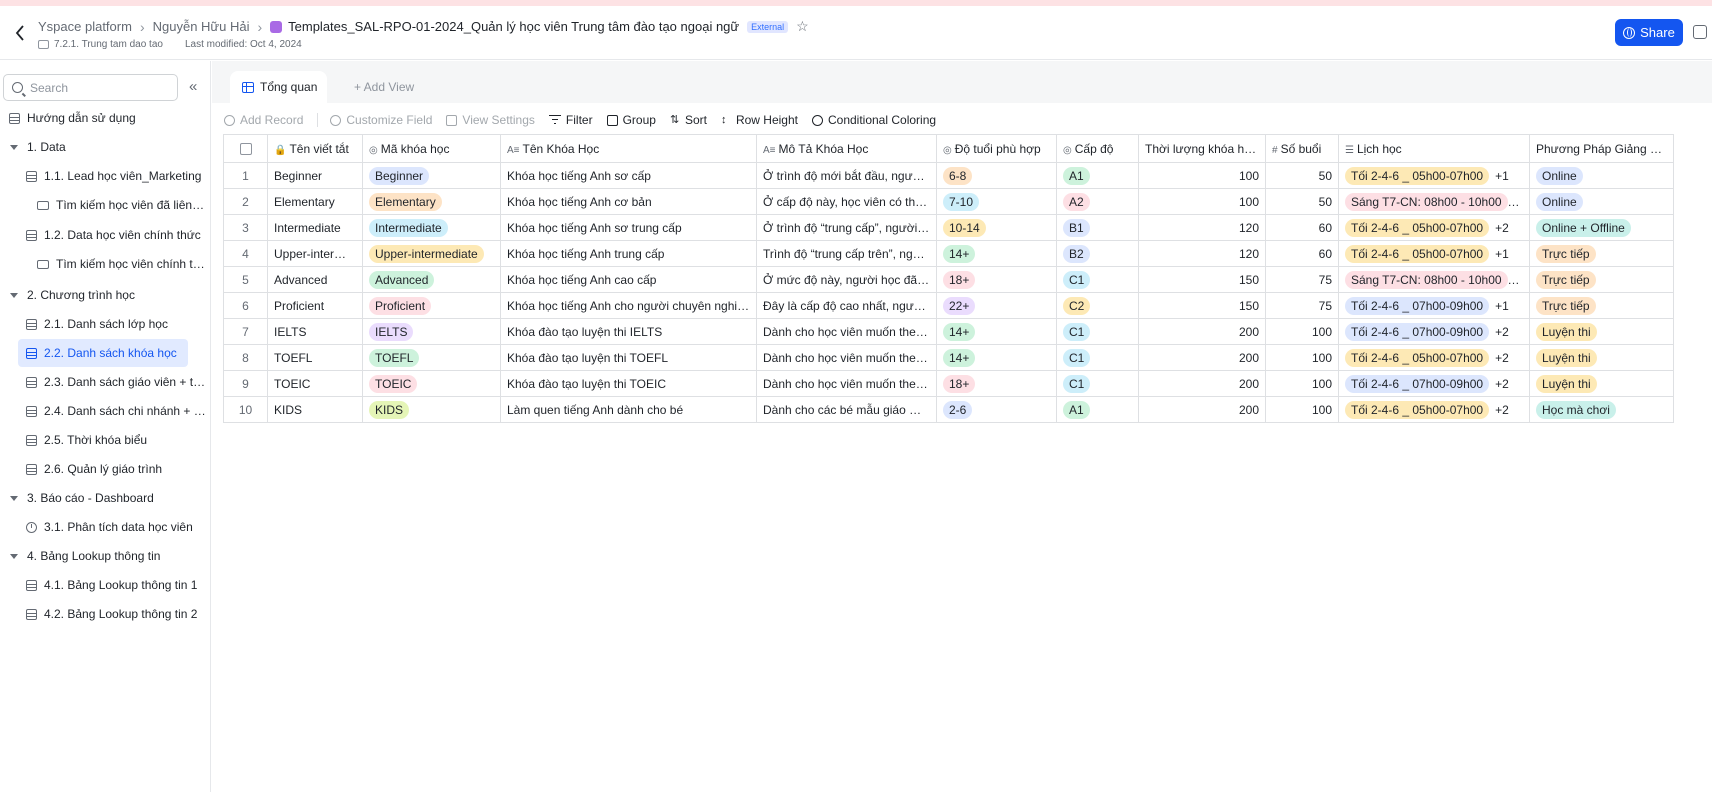 The image size is (1712, 792). Describe the element at coordinates (628, 331) in the screenshot. I see `table-cell: Khóa đào tạo luyện thi IELTS` at that location.